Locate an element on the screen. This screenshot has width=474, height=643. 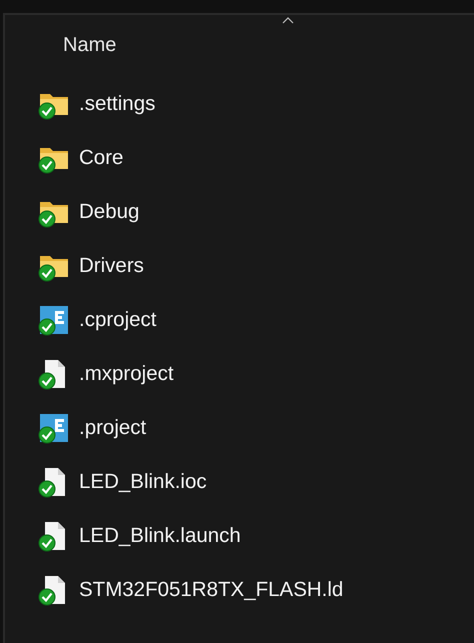
name-column-header: Name is located at coordinates (89, 45).